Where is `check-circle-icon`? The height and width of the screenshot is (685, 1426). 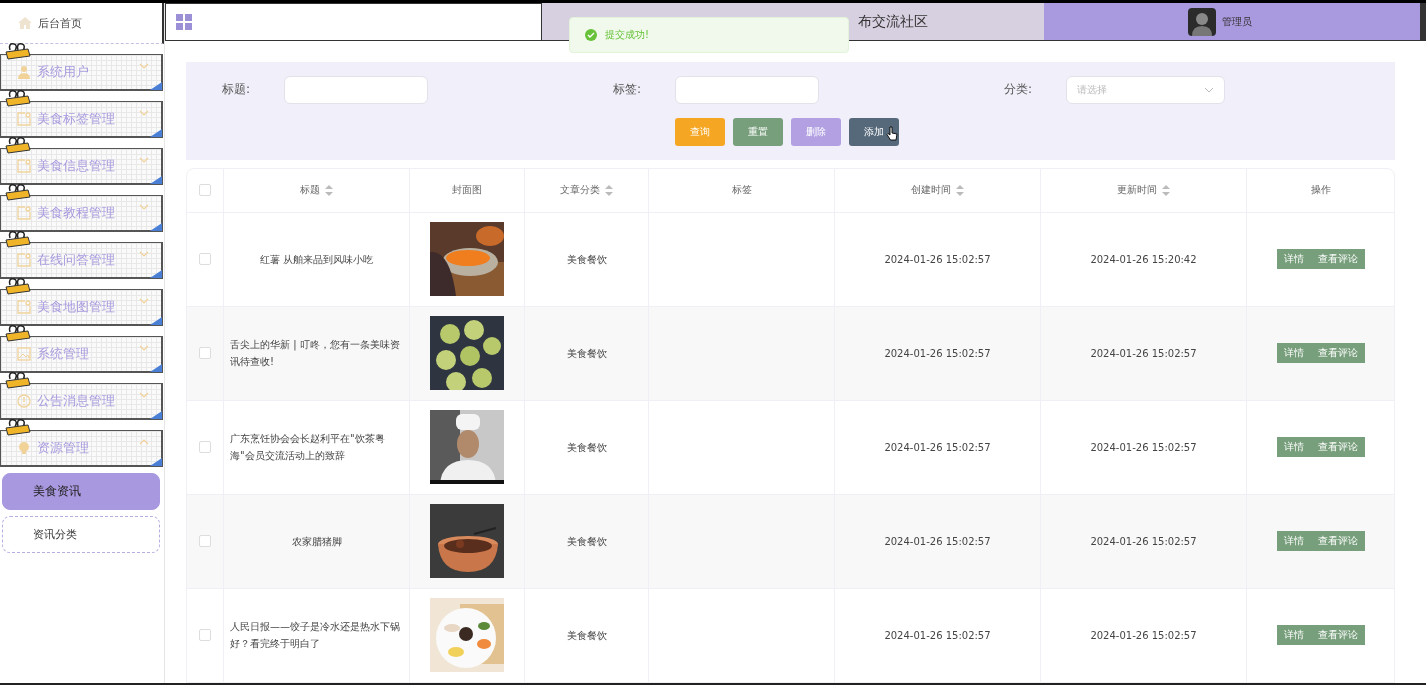 check-circle-icon is located at coordinates (591, 35).